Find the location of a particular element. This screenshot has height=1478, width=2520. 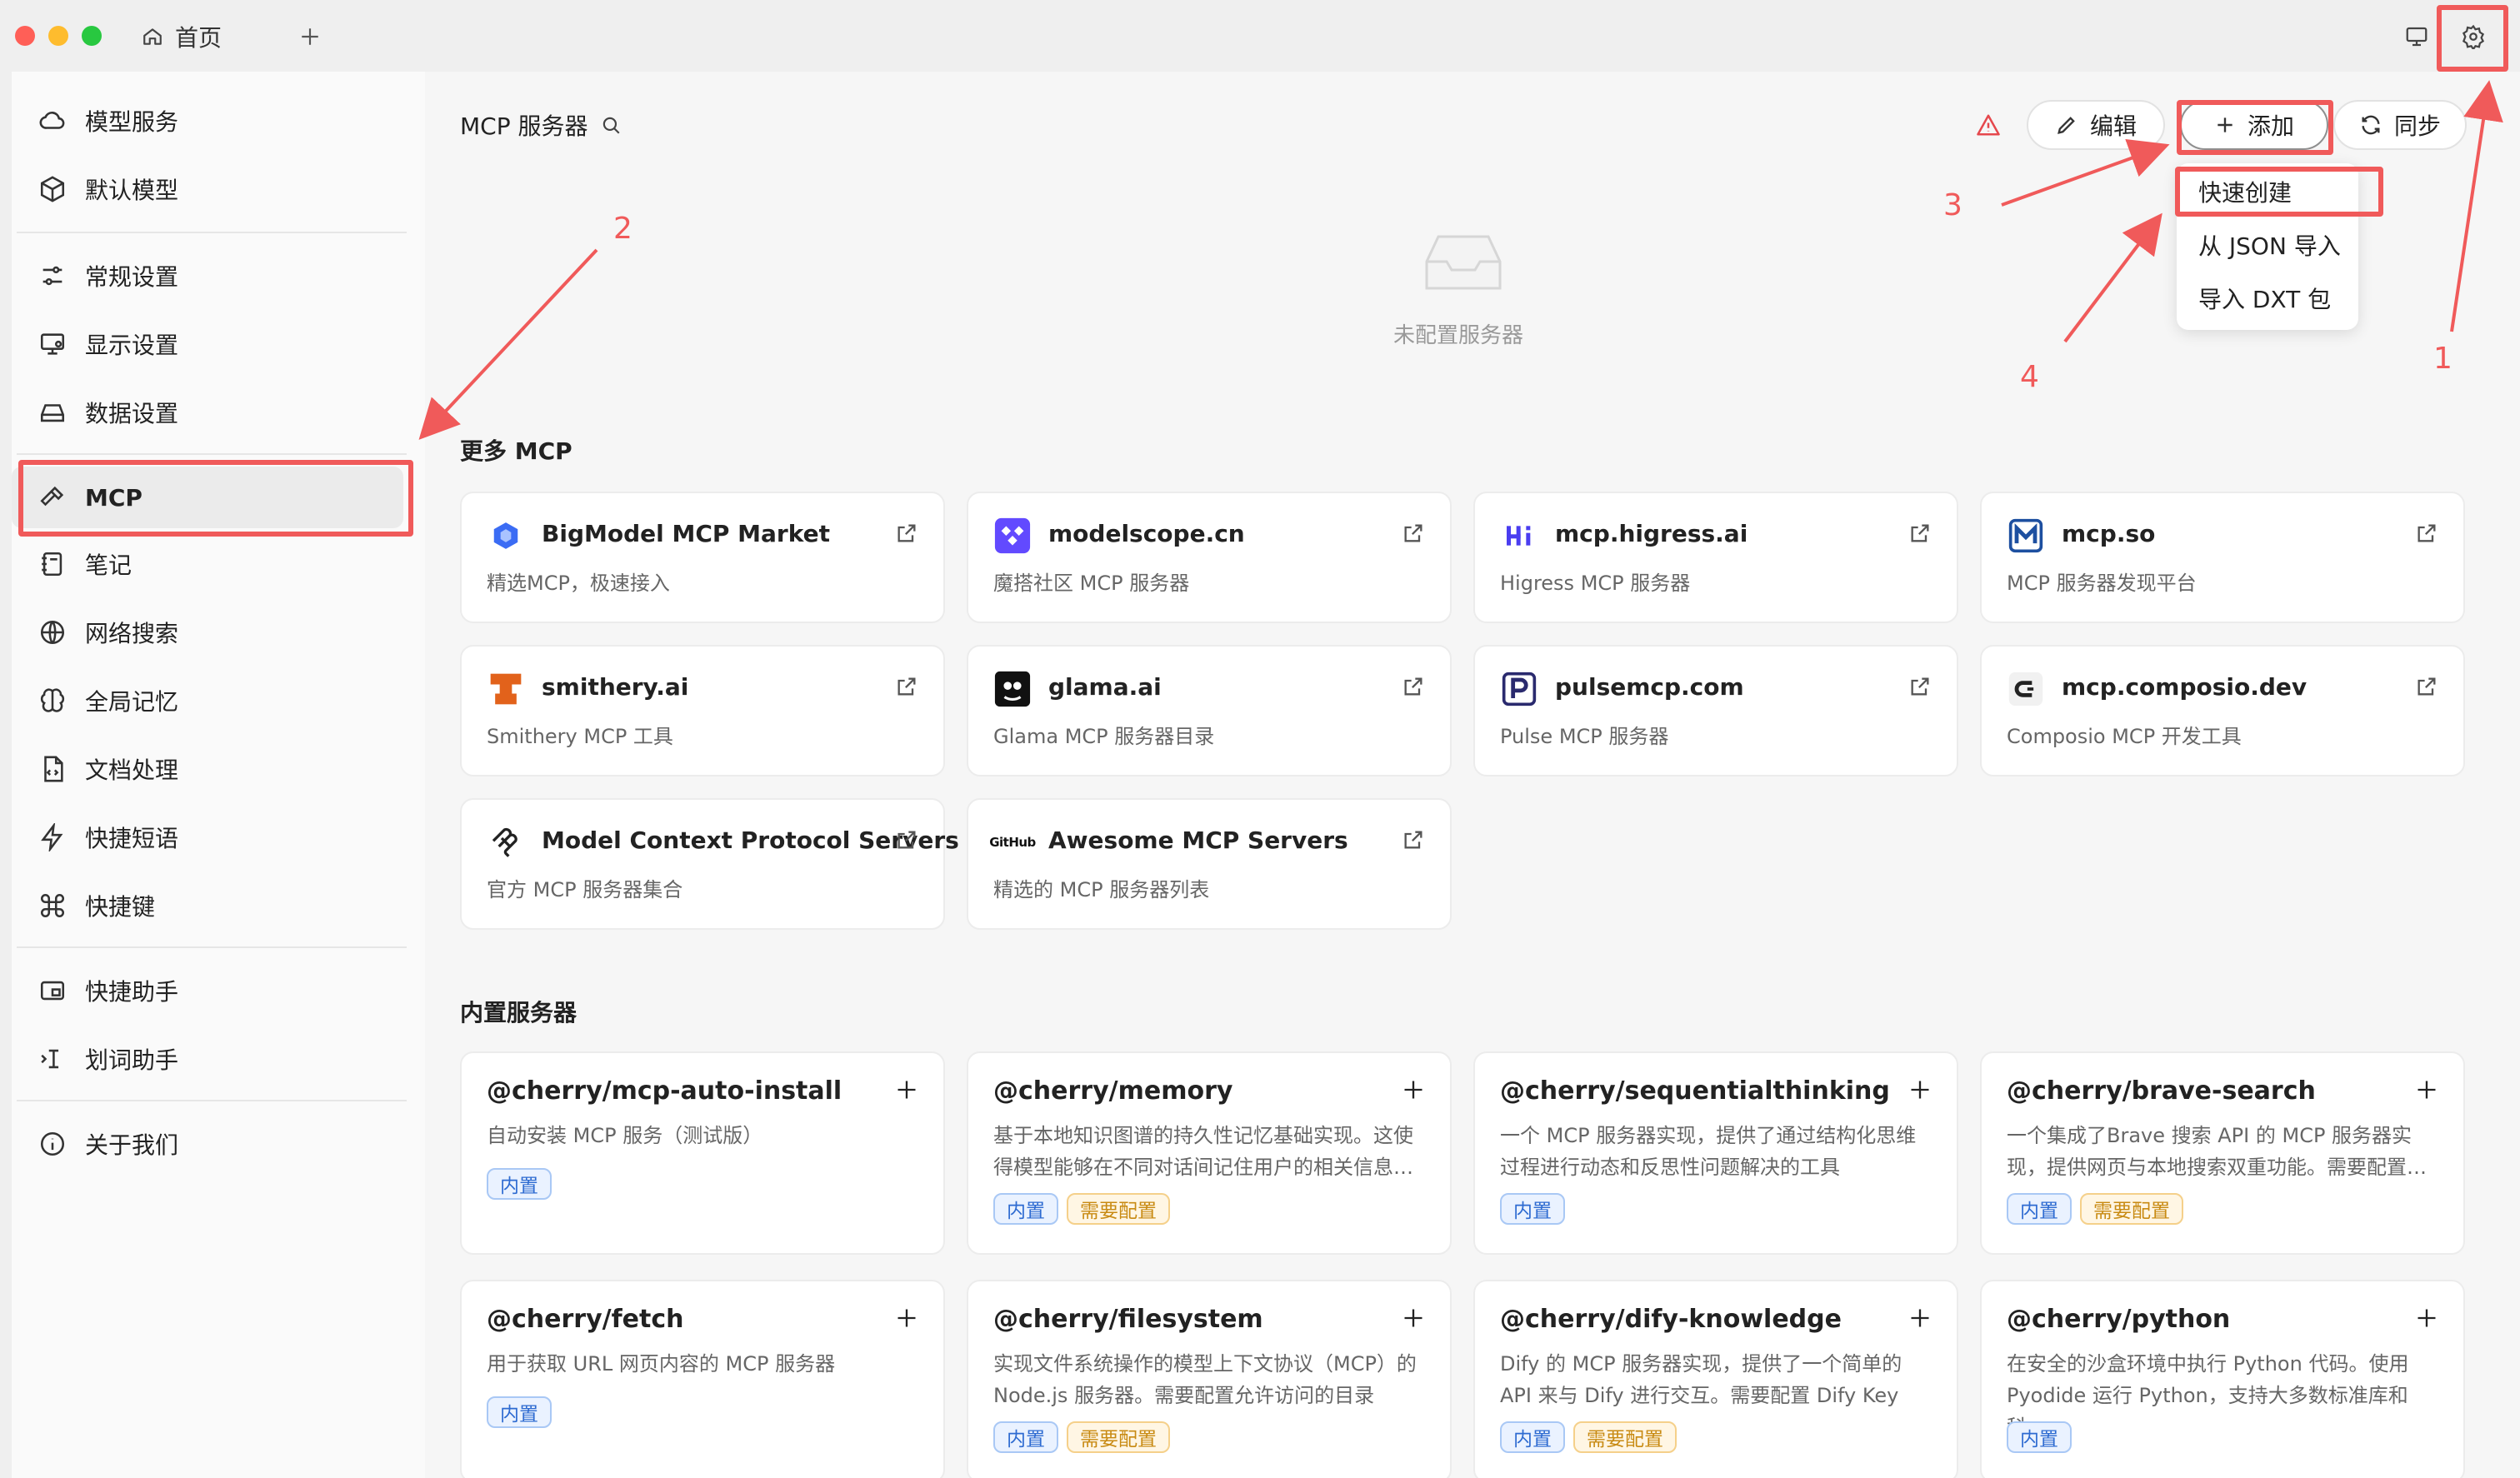

menu-item-import-dxt: 导入 DXT 包 is located at coordinates (2264, 299).